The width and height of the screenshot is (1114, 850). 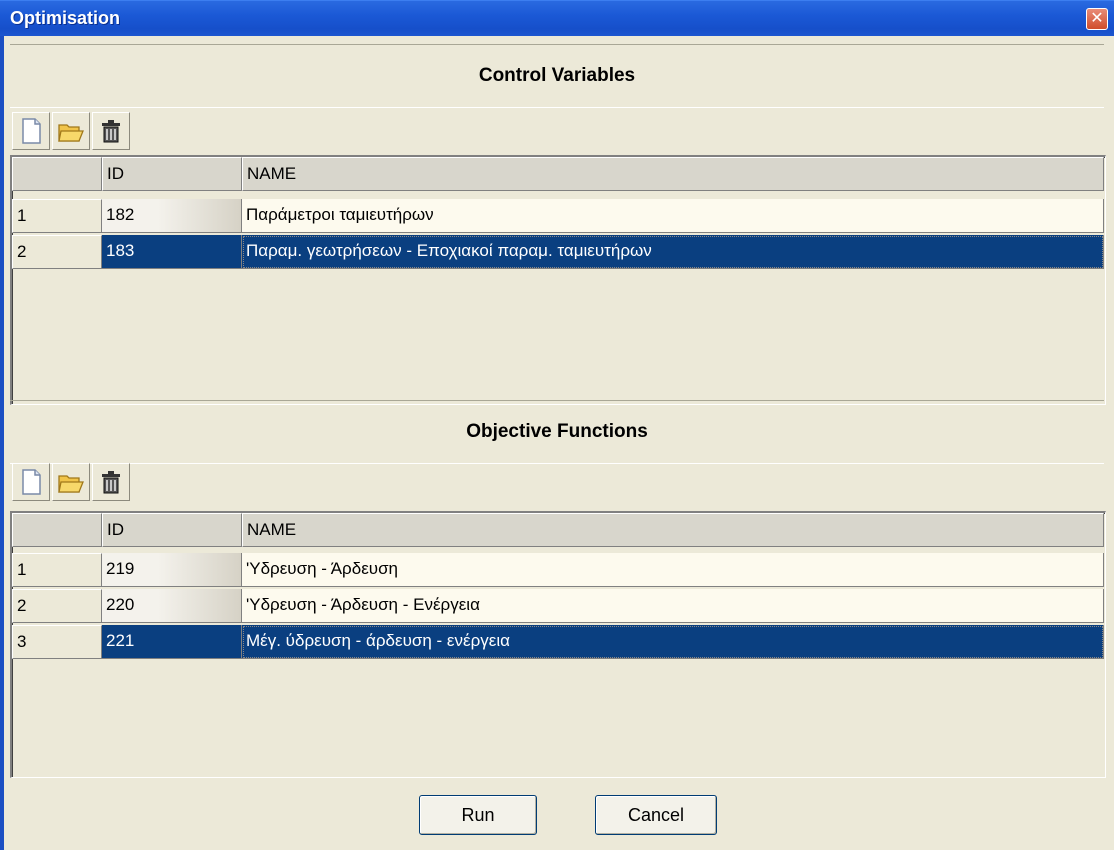 I want to click on row-name-cell: Παράμετροι ταμιευτήρων, so click(x=673, y=216).